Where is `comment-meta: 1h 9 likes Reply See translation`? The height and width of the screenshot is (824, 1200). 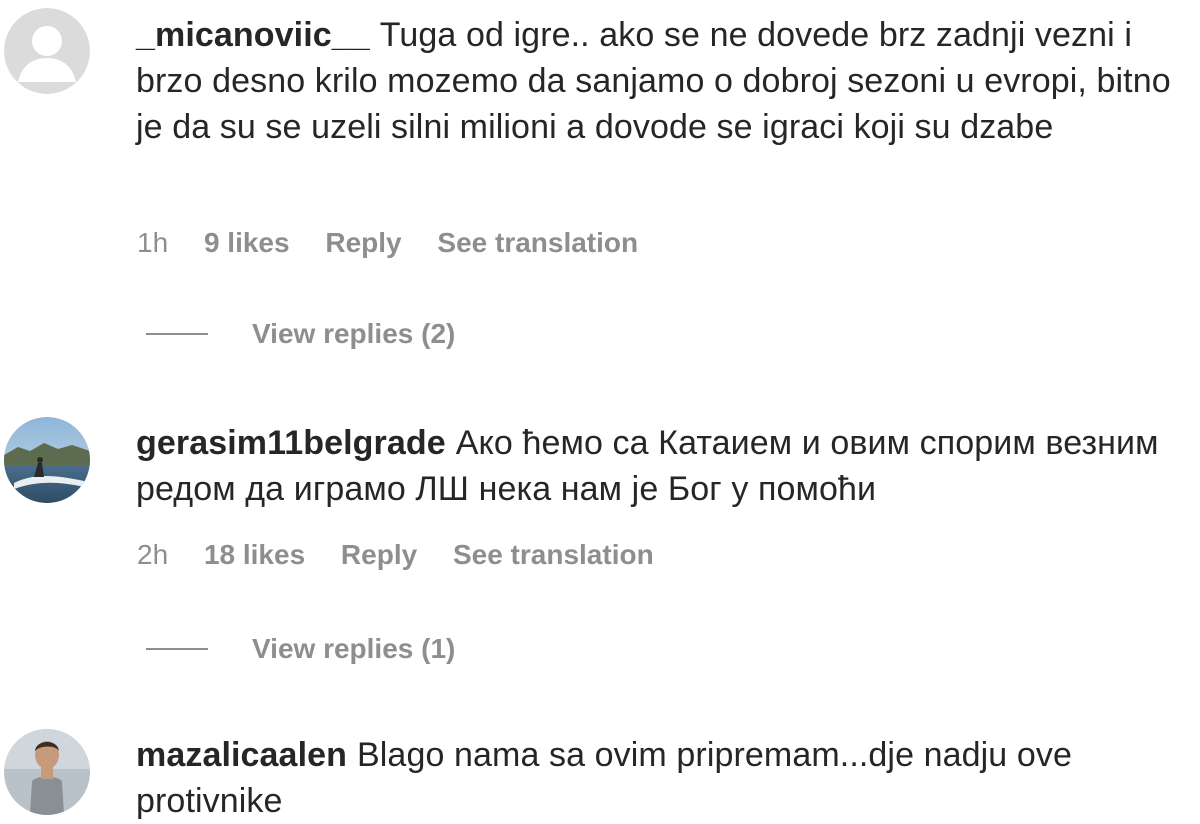
comment-meta: 1h 9 likes Reply See translation is located at coordinates (401, 243).